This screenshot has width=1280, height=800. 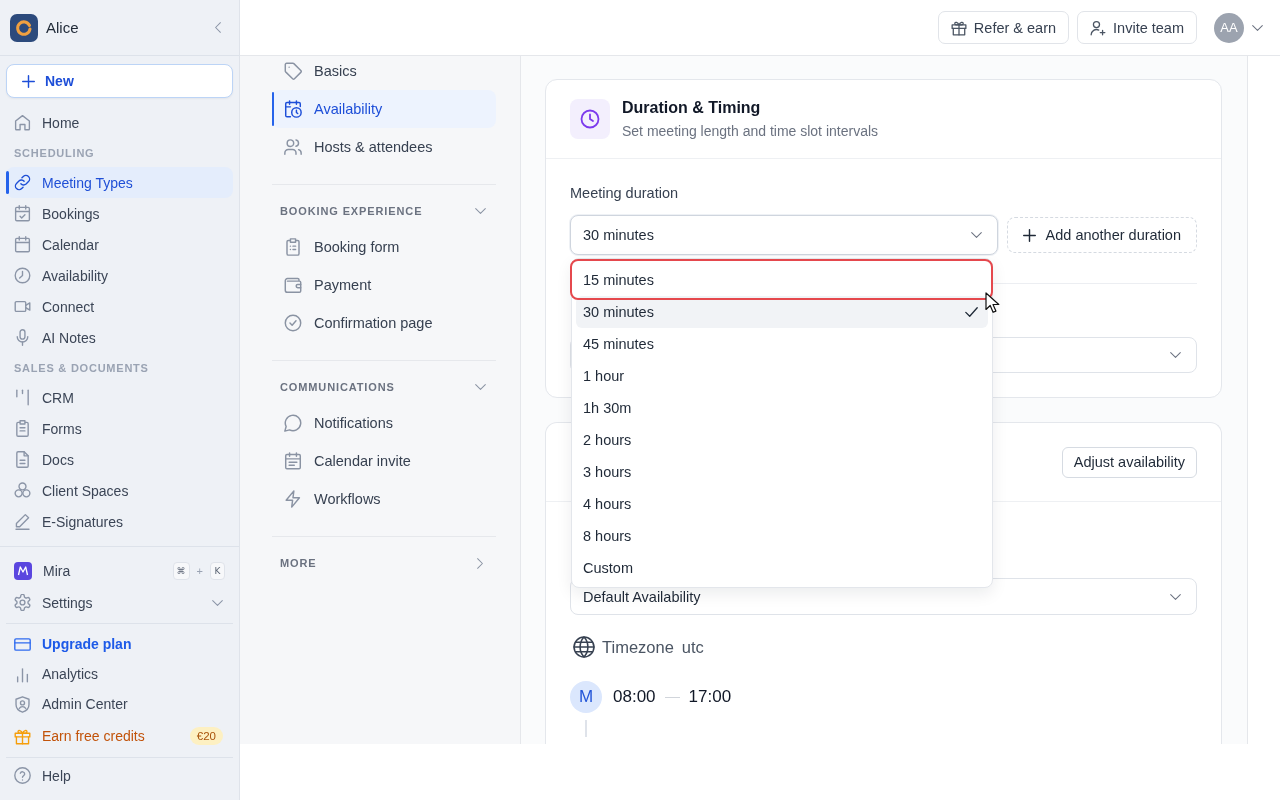 What do you see at coordinates (22, 490) in the screenshot?
I see `circles-icon` at bounding box center [22, 490].